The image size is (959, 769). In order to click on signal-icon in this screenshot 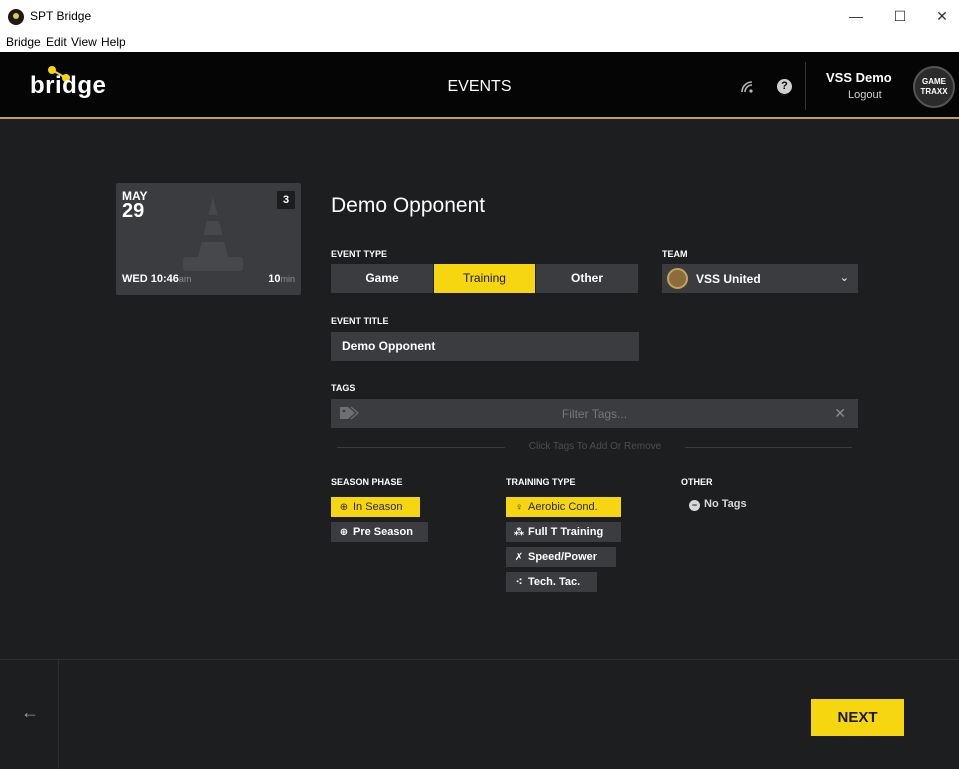, I will do `click(747, 87)`.